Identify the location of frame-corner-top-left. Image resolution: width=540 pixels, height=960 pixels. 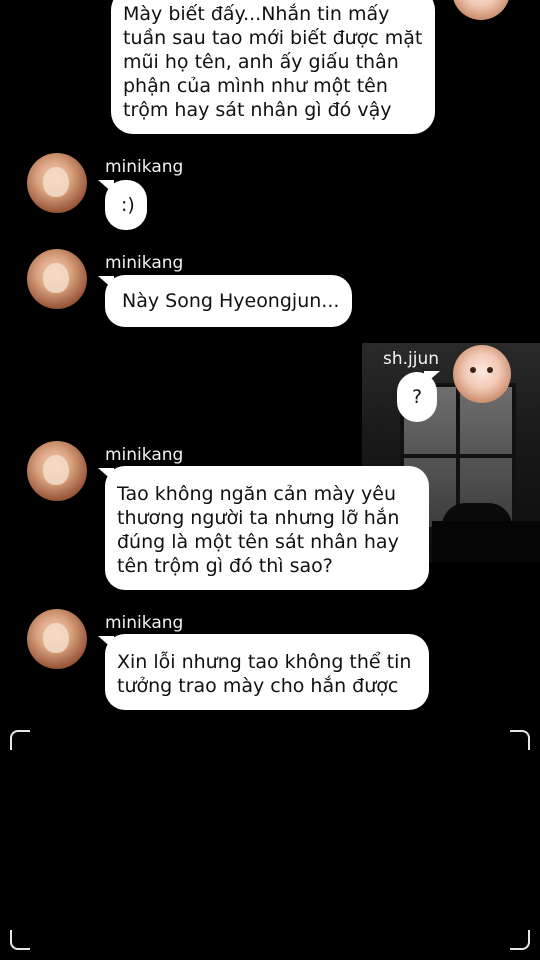
(20, 740).